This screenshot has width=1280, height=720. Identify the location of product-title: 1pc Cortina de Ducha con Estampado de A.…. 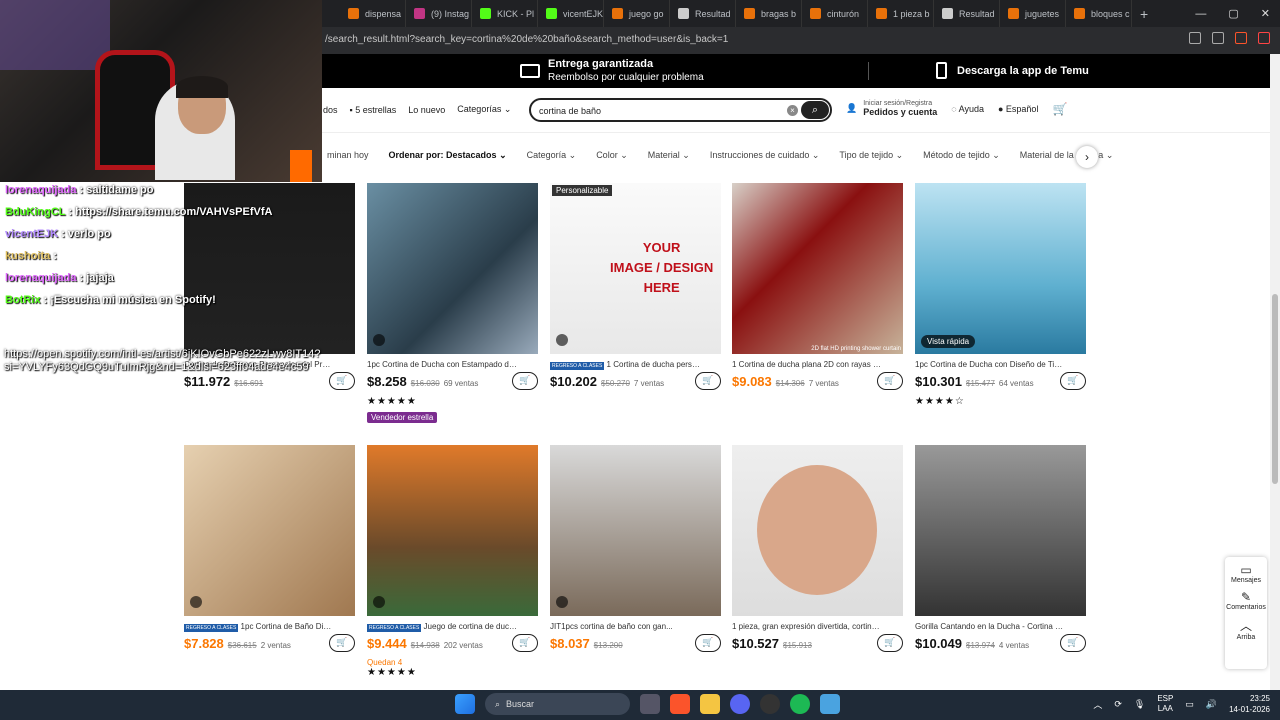
(442, 365).